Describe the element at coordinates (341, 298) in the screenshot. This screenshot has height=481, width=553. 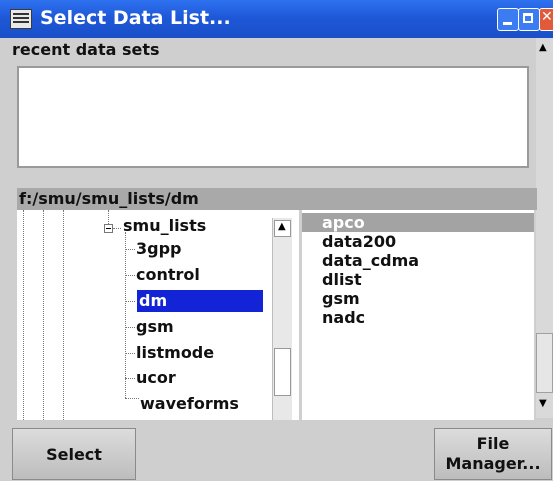
I see `file-item-gsm: gsm` at that location.